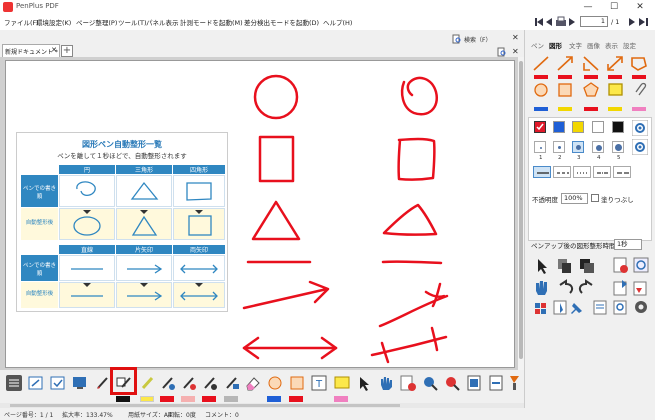  Describe the element at coordinates (14, 383) in the screenshot. I see `menu-icon` at that location.